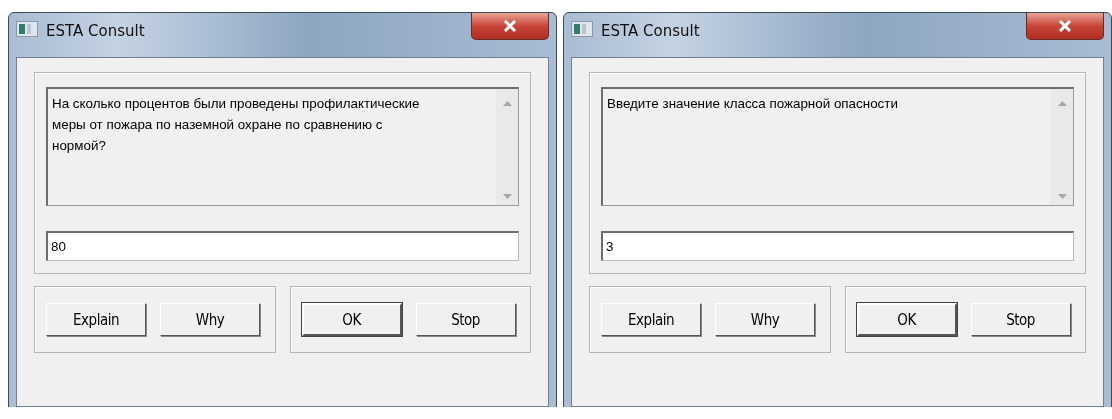  What do you see at coordinates (752, 104) in the screenshot?
I see `question-text: Введите значение класса пожарной опасности` at bounding box center [752, 104].